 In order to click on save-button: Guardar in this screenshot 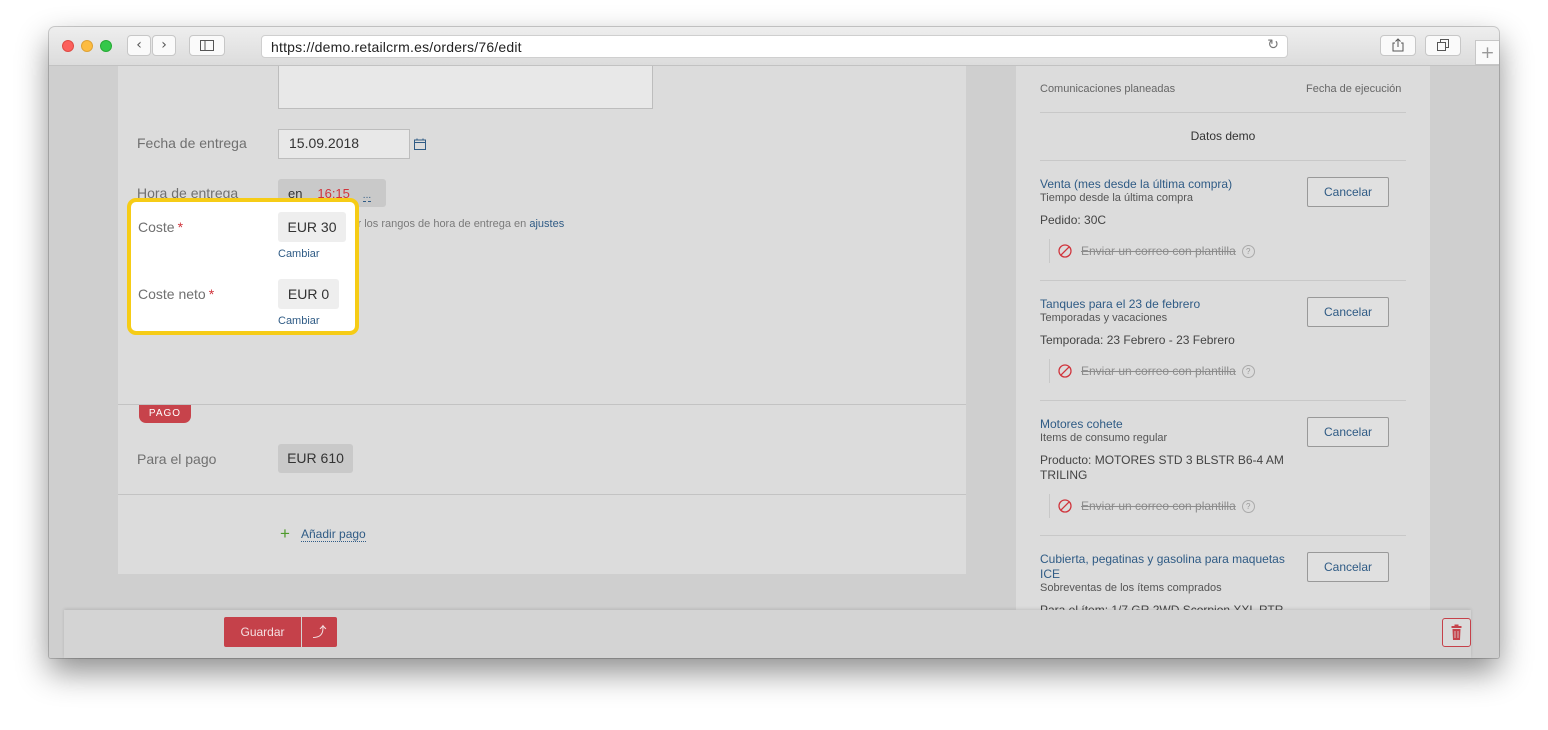, I will do `click(262, 632)`.